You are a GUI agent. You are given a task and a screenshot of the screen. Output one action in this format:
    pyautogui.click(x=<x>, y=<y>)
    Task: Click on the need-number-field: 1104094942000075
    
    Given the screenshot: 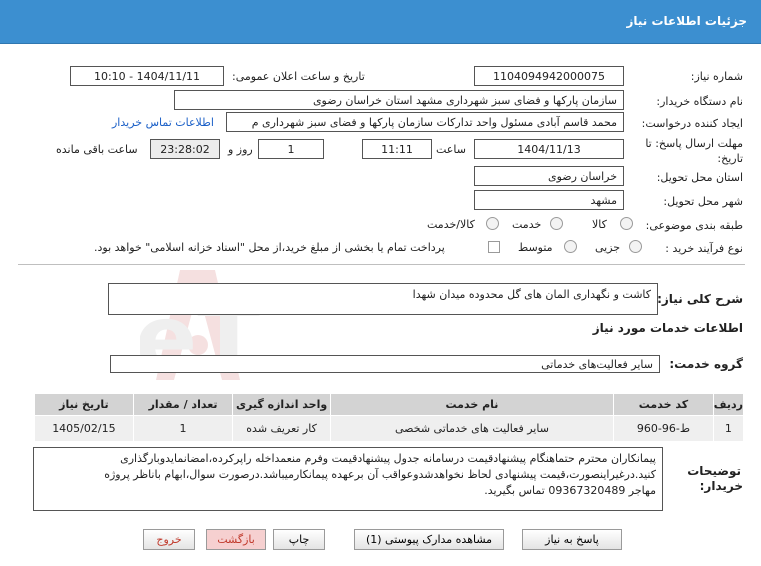 What is the action you would take?
    pyautogui.click(x=549, y=76)
    